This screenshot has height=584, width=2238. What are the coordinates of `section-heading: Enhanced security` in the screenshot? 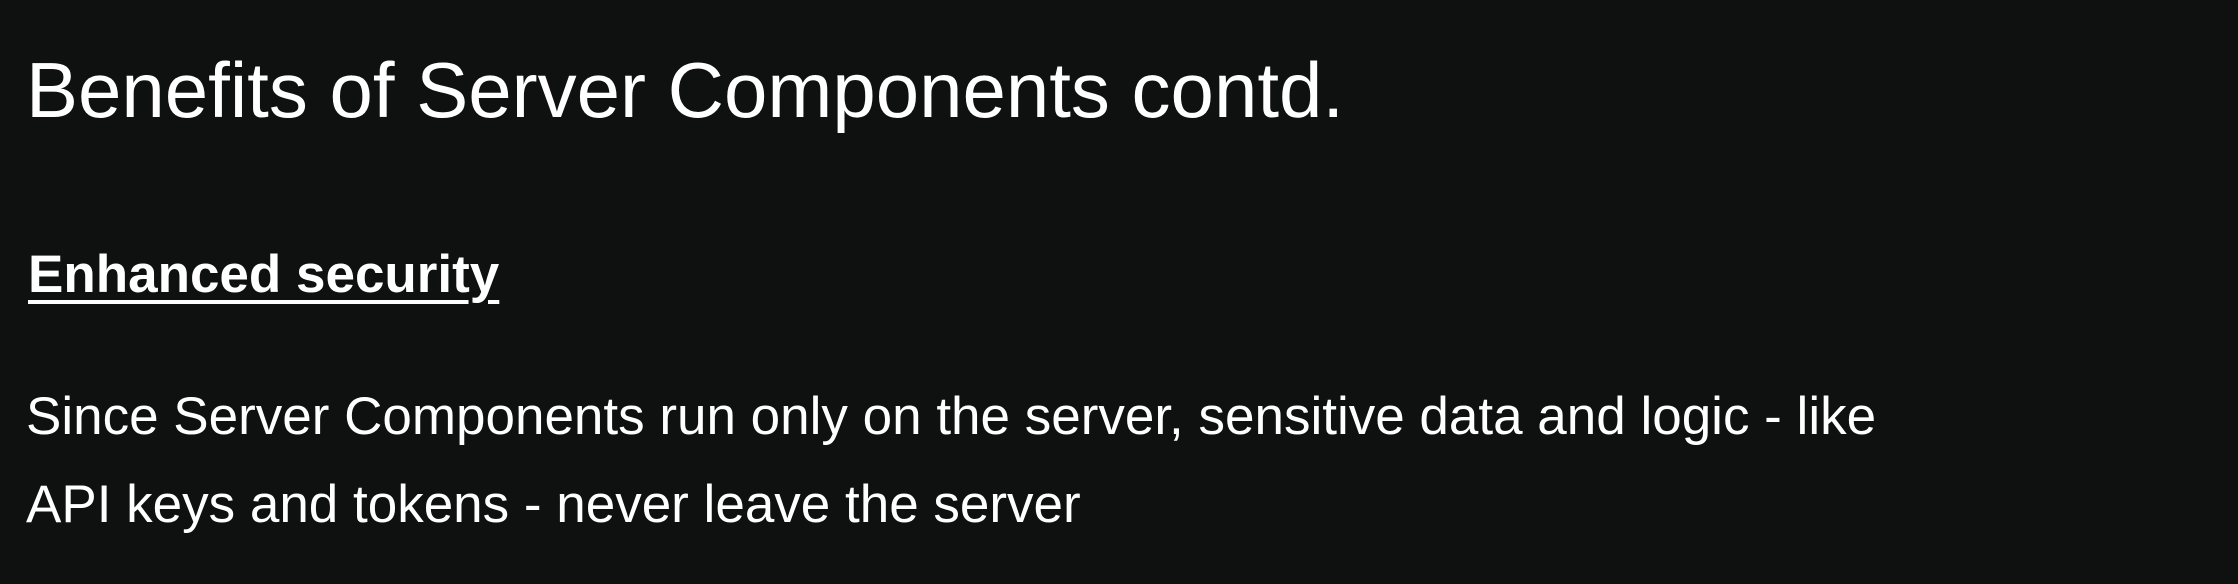 It's located at (264, 274).